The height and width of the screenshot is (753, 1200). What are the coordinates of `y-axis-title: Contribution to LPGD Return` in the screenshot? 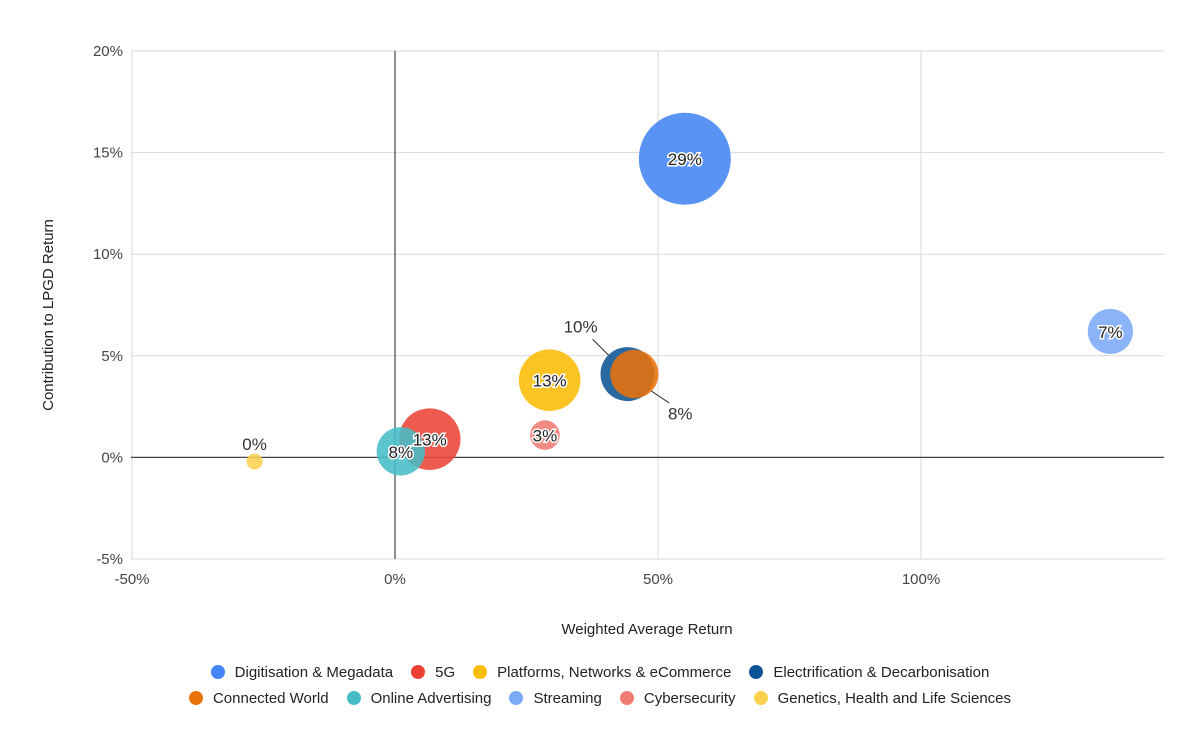 It's located at (48, 315).